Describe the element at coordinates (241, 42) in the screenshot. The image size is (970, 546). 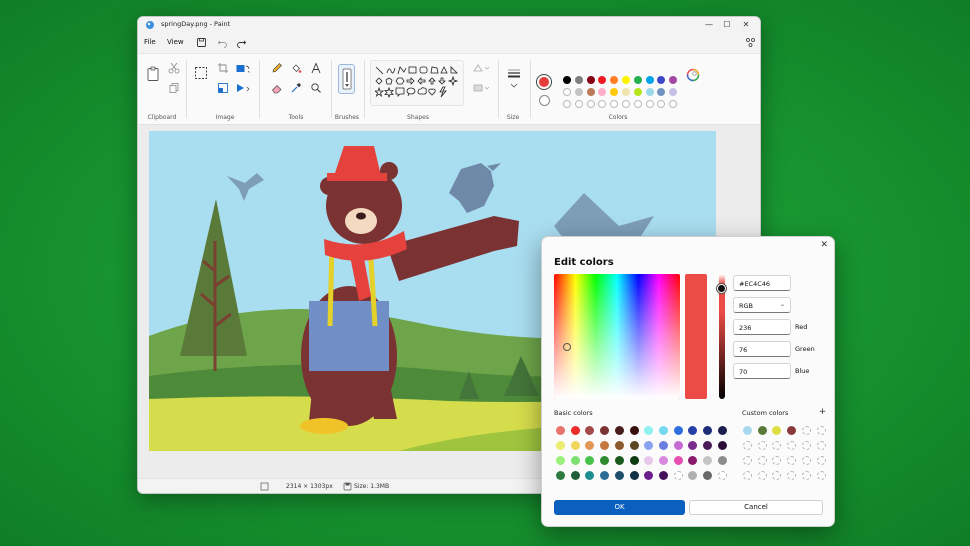
I see `redo-icon` at that location.